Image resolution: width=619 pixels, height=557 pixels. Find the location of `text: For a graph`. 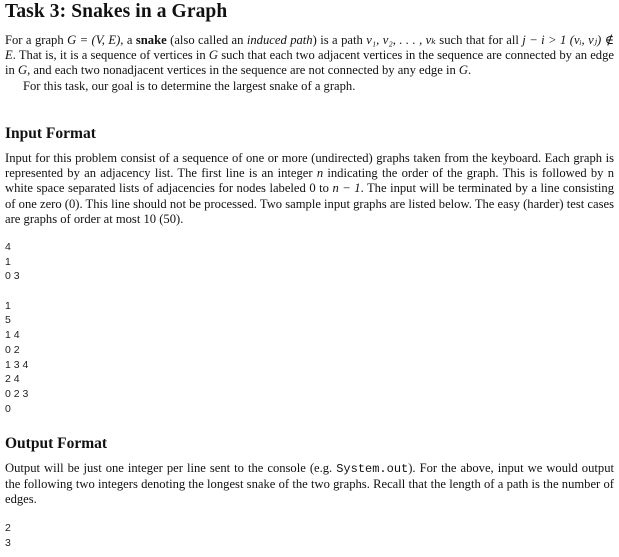

text: For a graph is located at coordinates (36, 40).